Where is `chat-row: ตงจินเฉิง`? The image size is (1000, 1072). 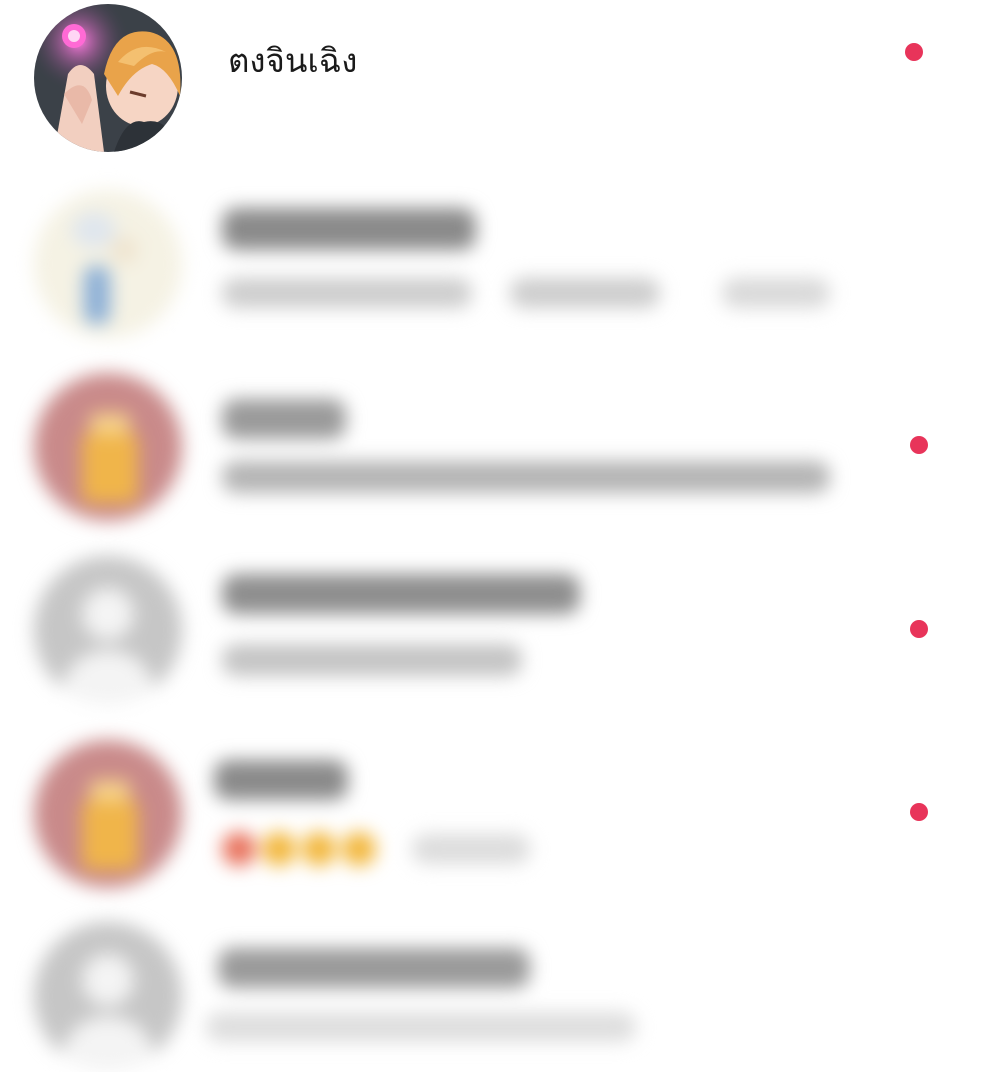 chat-row: ตงจินเฉิง is located at coordinates (500, 80).